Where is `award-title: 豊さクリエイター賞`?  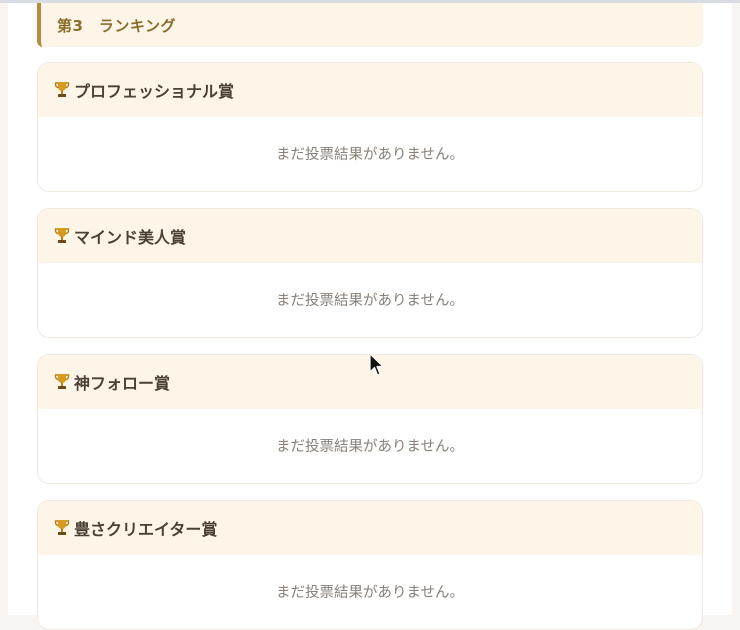
award-title: 豊さクリエイター賞 is located at coordinates (146, 529).